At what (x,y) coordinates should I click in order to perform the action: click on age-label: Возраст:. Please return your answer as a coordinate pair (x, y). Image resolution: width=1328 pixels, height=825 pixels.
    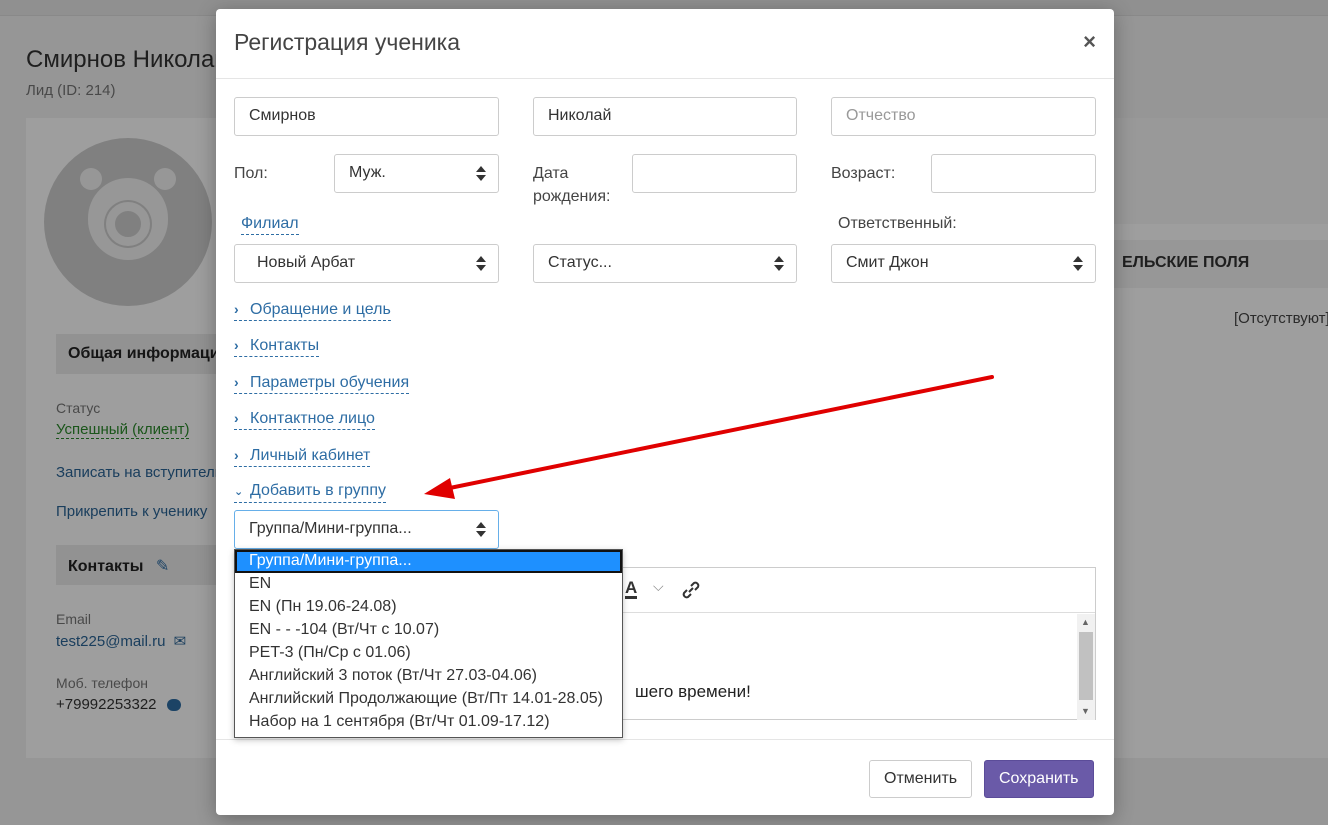
    Looking at the image, I should click on (863, 173).